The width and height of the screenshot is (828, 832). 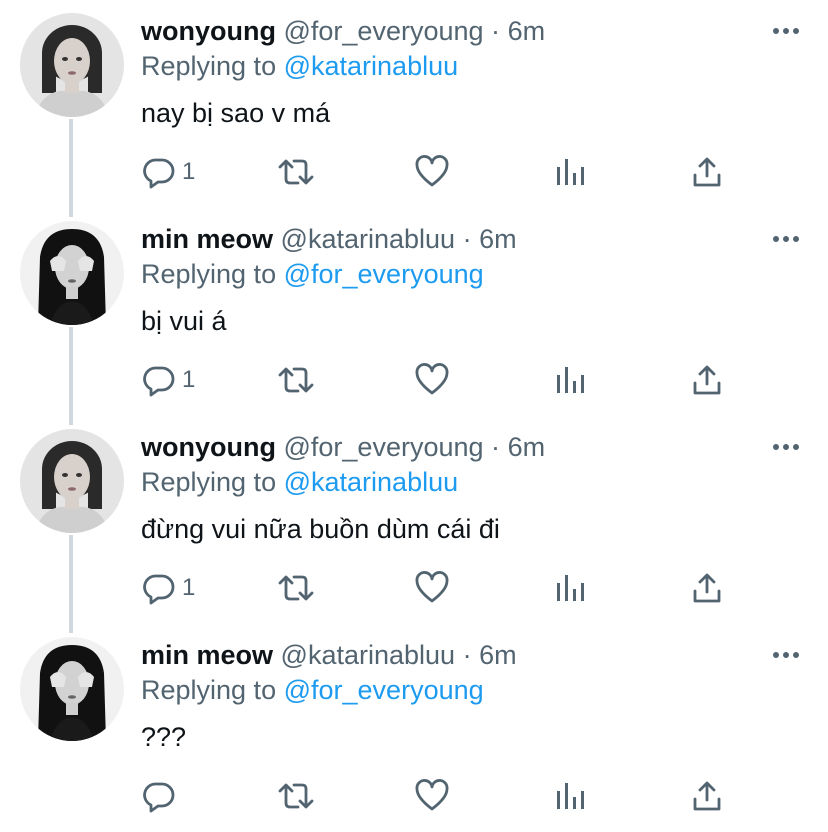 I want to click on tweet-text: ???, so click(x=164, y=737).